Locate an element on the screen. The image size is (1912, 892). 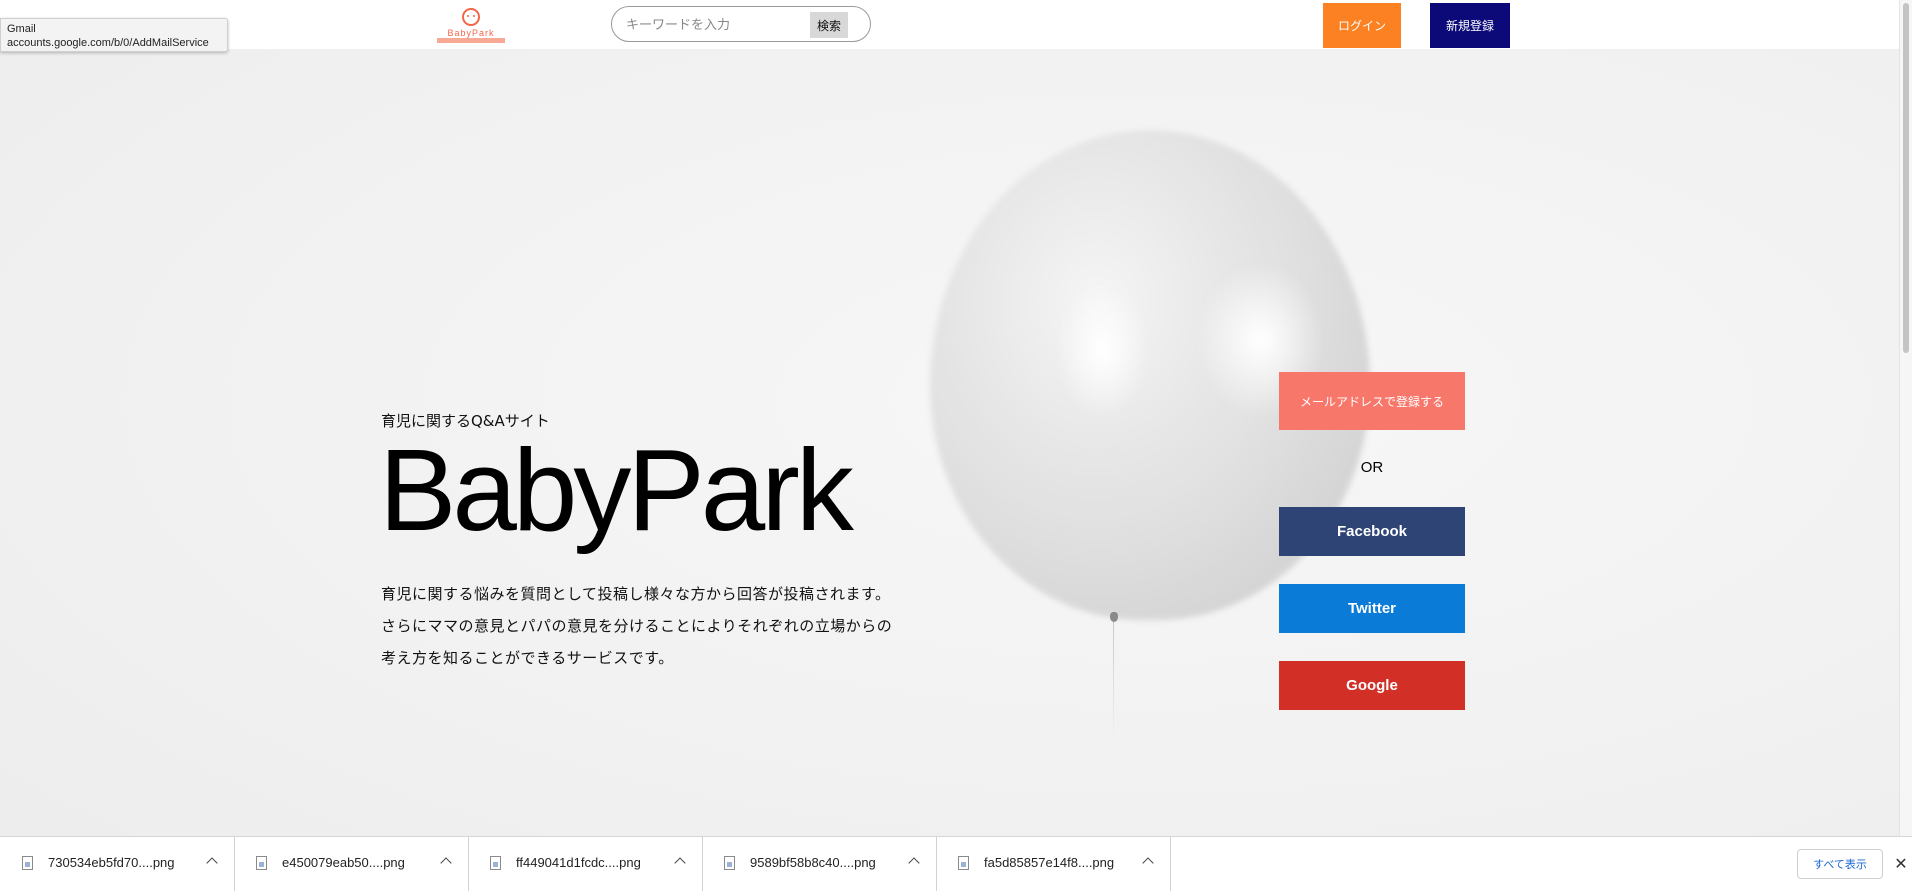
download-item: 9589bf58b8c40....png is located at coordinates (819, 864).